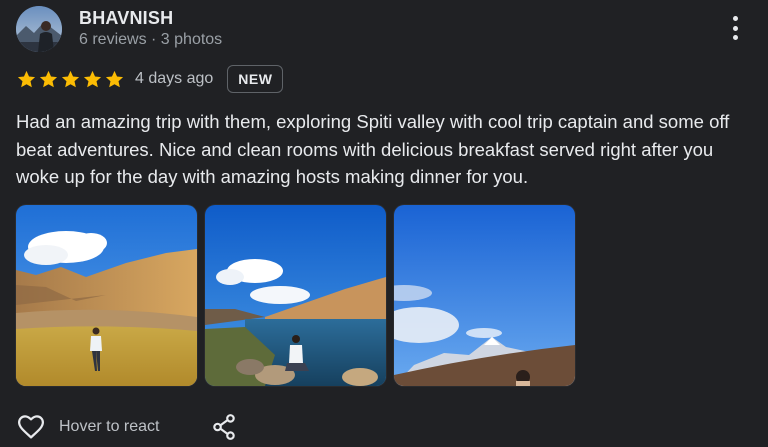  I want to click on react-row: Hover to react, so click(87, 427).